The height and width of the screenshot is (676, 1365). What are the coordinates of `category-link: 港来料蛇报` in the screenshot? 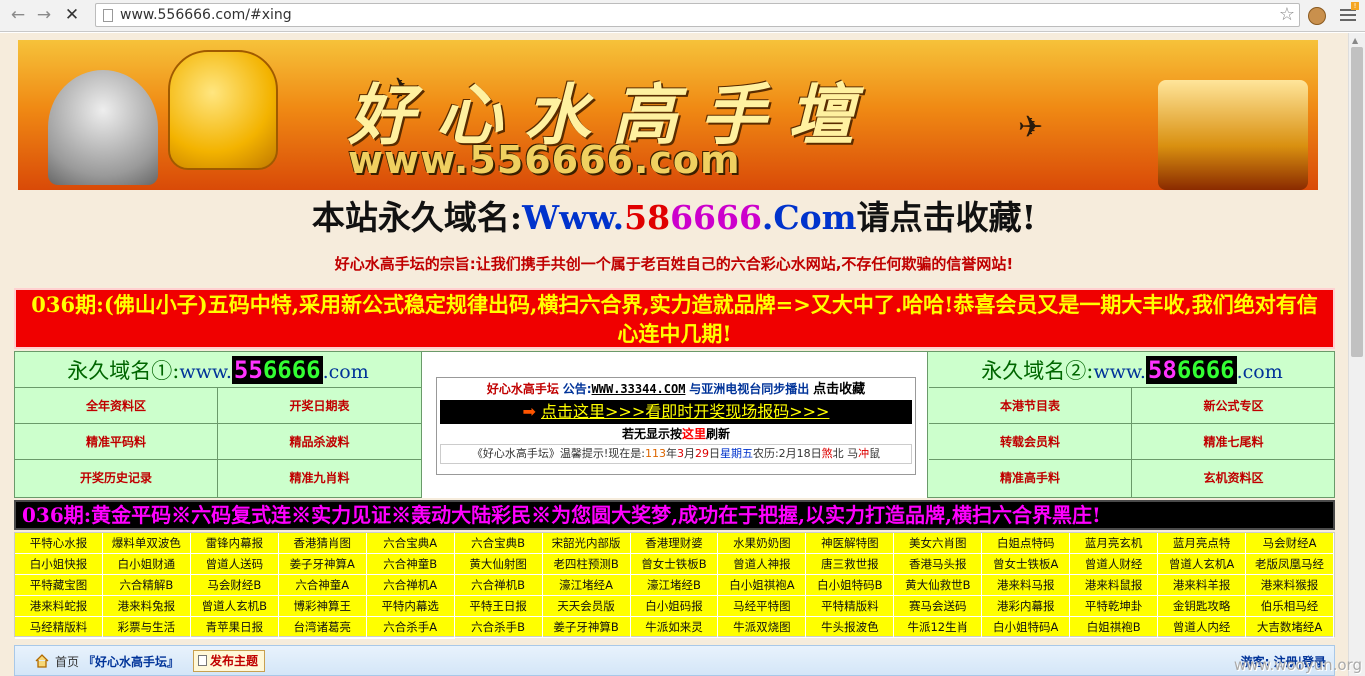 It's located at (59, 606).